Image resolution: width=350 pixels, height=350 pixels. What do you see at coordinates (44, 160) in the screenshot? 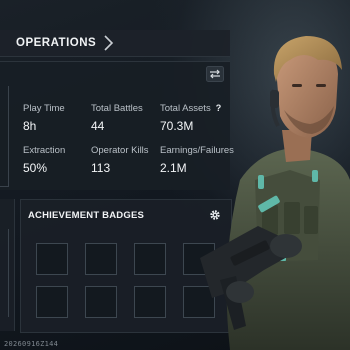
I see `stat-extraction: Extraction 50%` at bounding box center [44, 160].